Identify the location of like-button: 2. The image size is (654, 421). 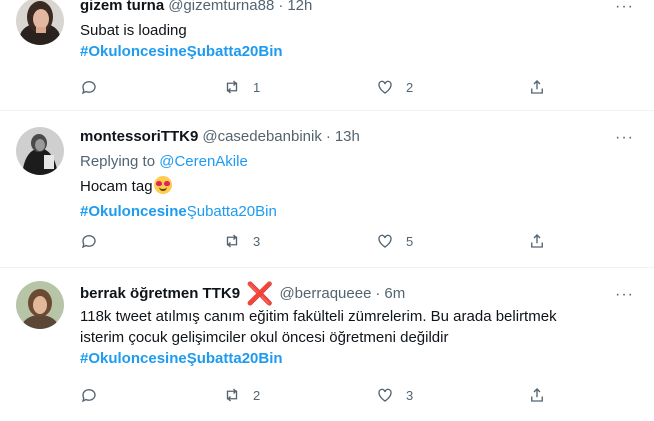
(394, 87).